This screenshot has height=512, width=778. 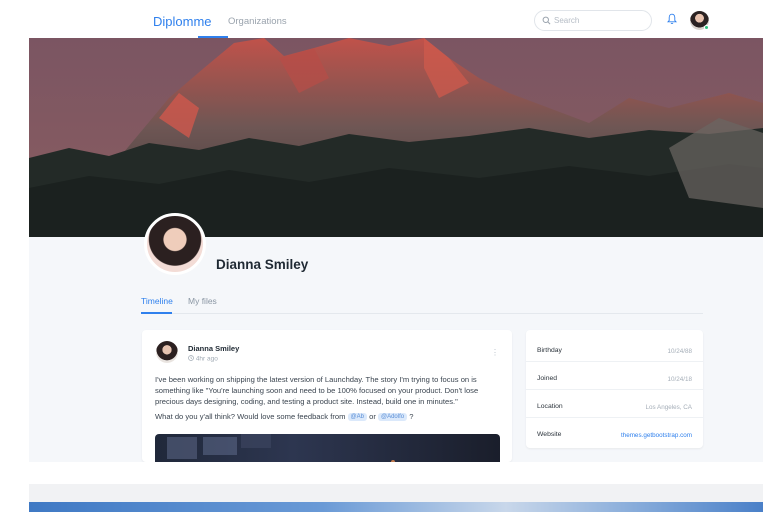 I want to click on website-link: themes.getbootstrap.com, so click(x=656, y=435).